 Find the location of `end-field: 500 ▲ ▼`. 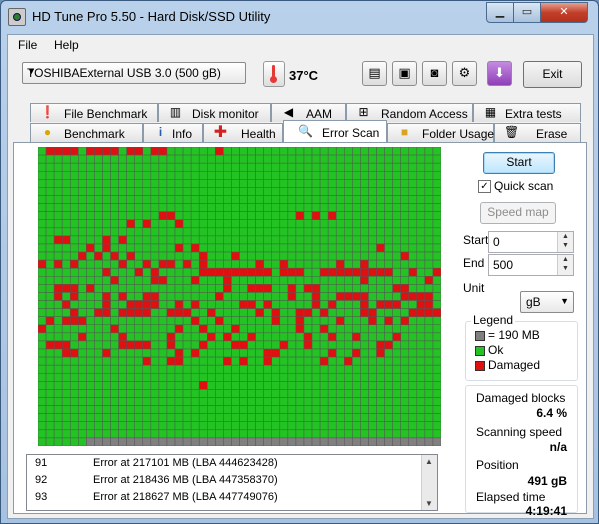

end-field: 500 ▲ ▼ is located at coordinates (531, 265).